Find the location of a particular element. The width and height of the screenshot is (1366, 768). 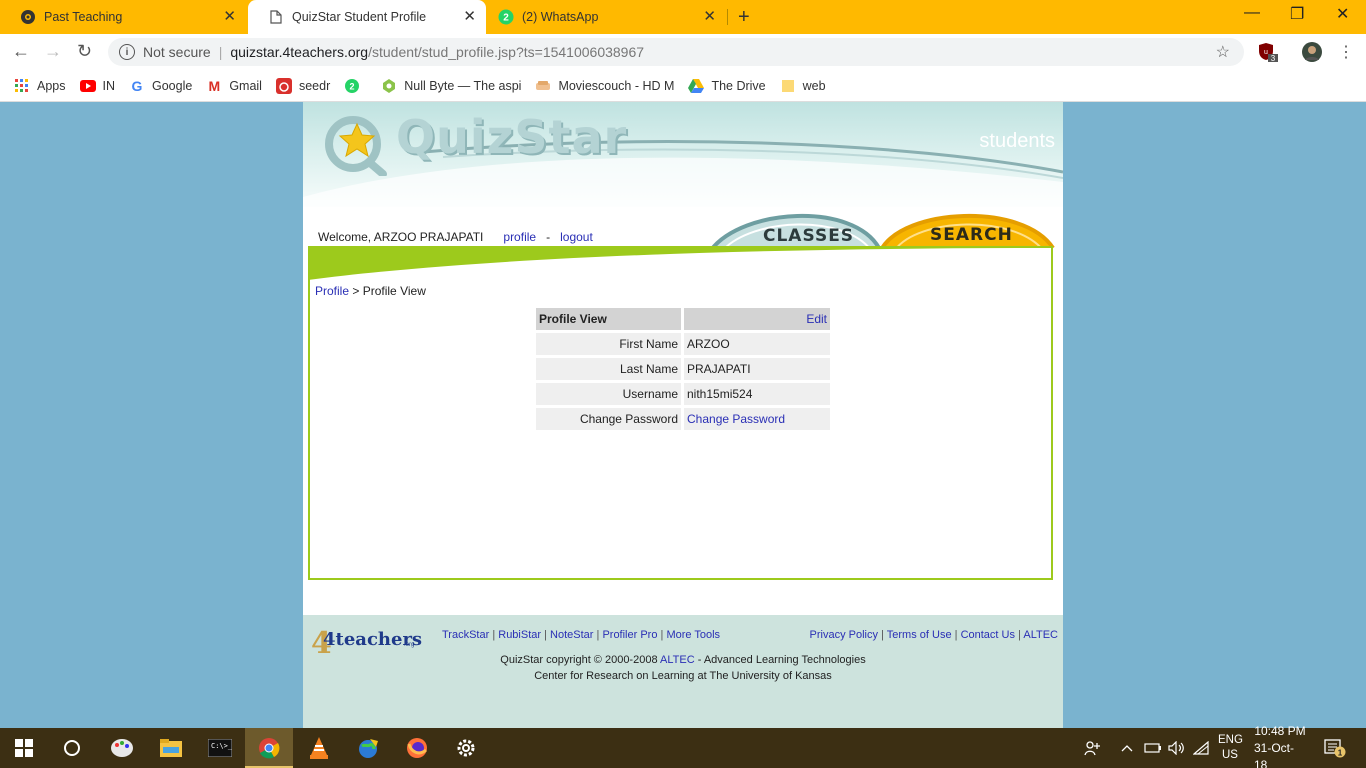

bookmark-label: Moviescouch - HD M is located at coordinates (616, 85).